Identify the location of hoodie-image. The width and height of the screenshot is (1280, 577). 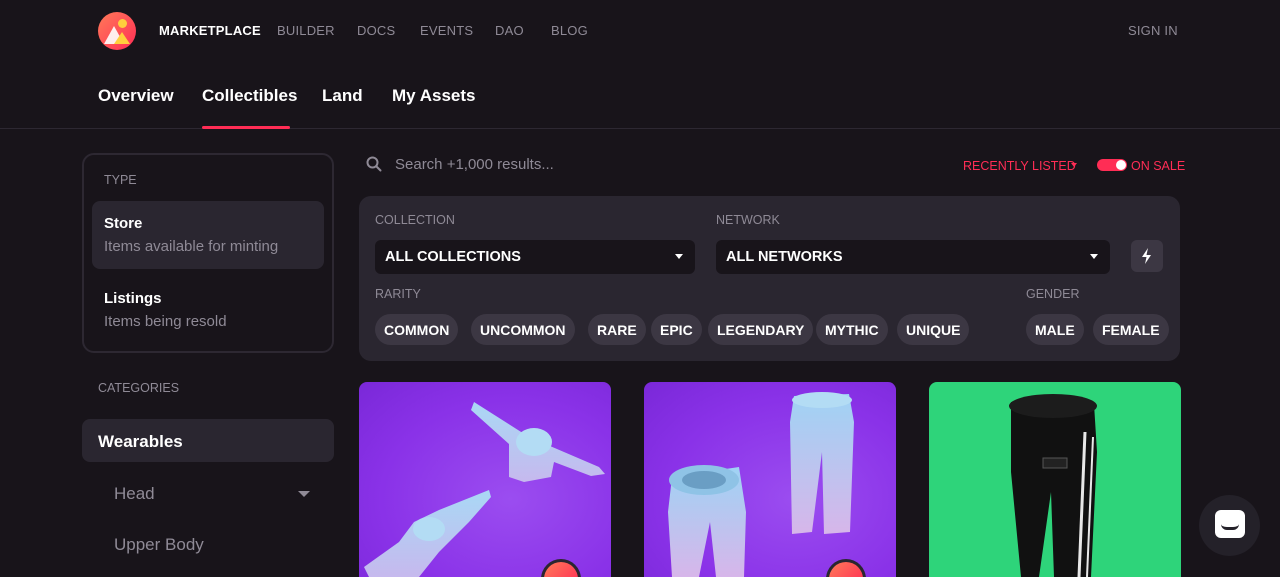
(484, 489).